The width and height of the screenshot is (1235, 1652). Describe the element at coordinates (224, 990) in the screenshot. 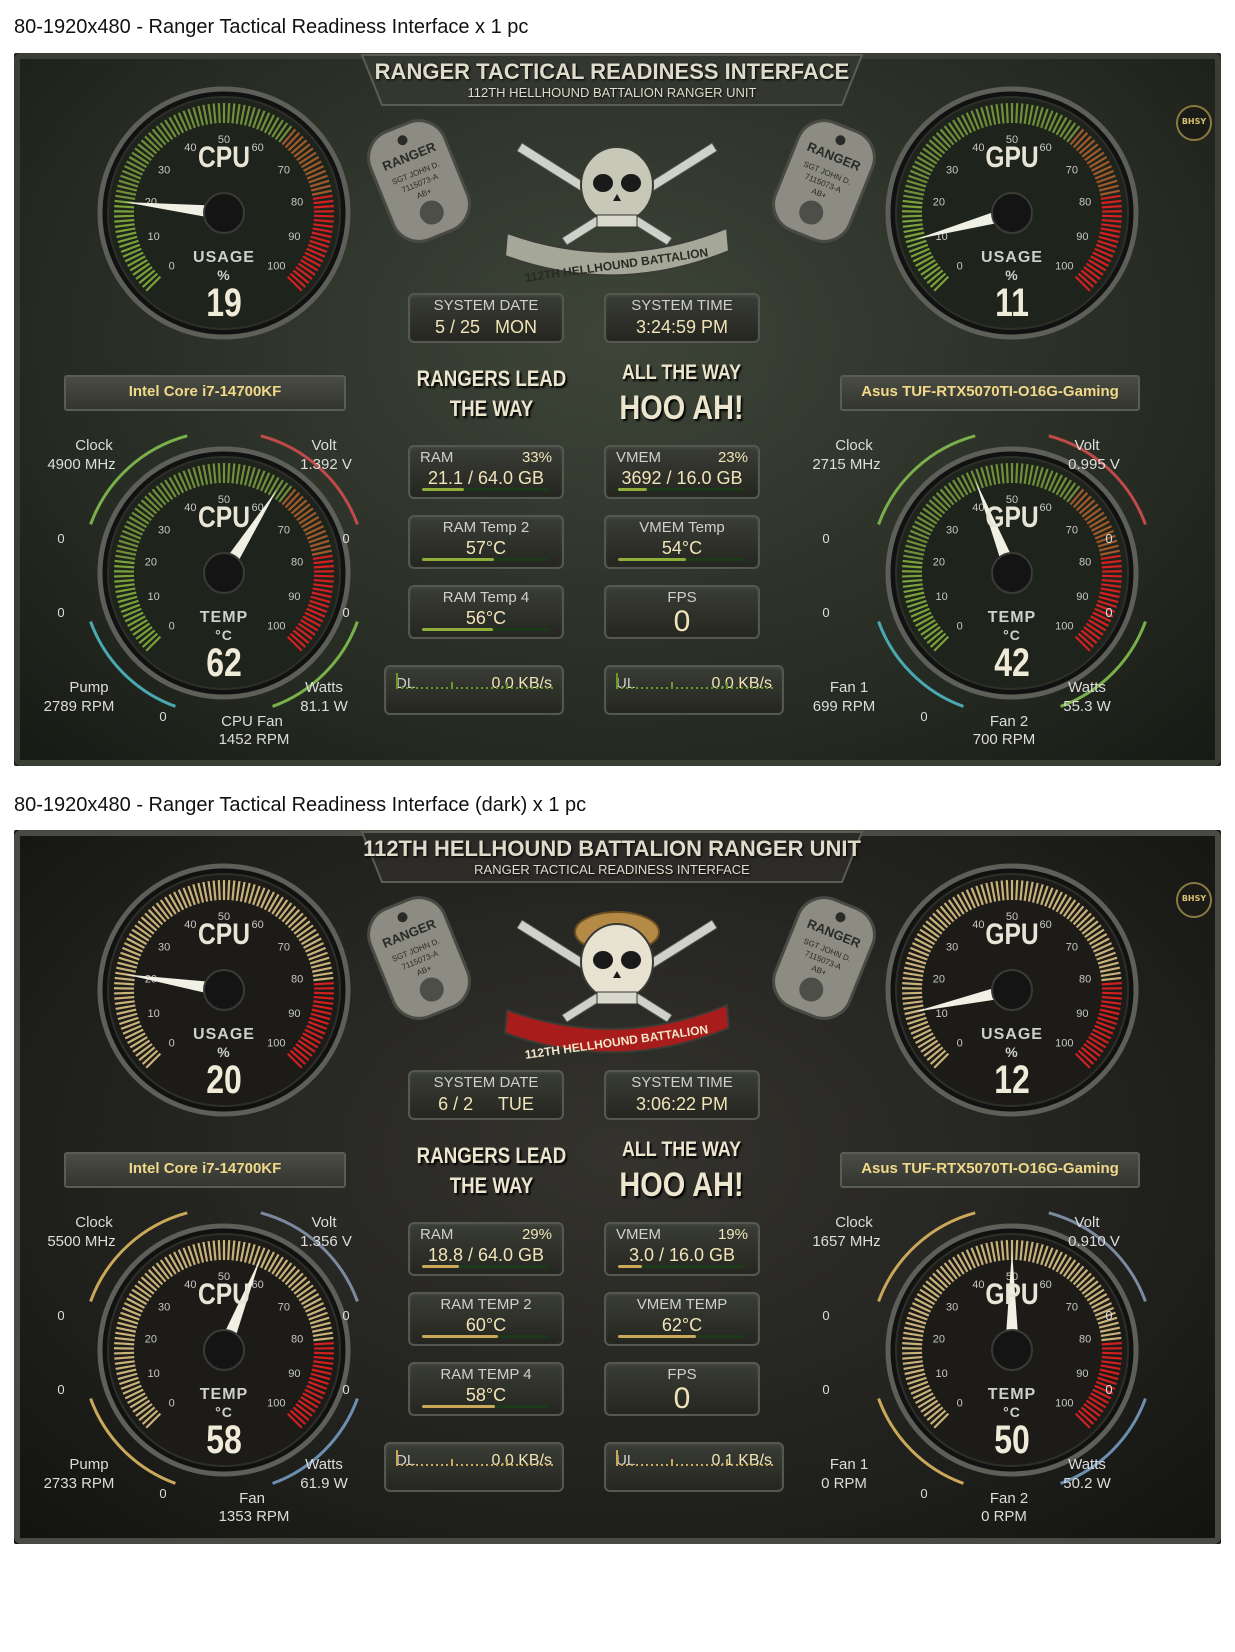

I see `panel_dark-cpu-usage-hub` at that location.